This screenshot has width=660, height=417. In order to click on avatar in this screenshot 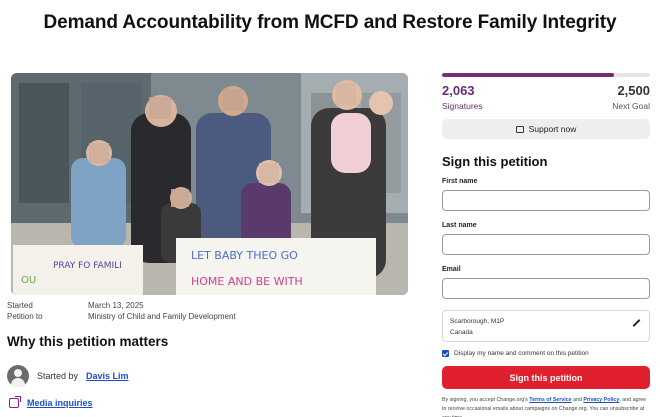, I will do `click(18, 376)`.